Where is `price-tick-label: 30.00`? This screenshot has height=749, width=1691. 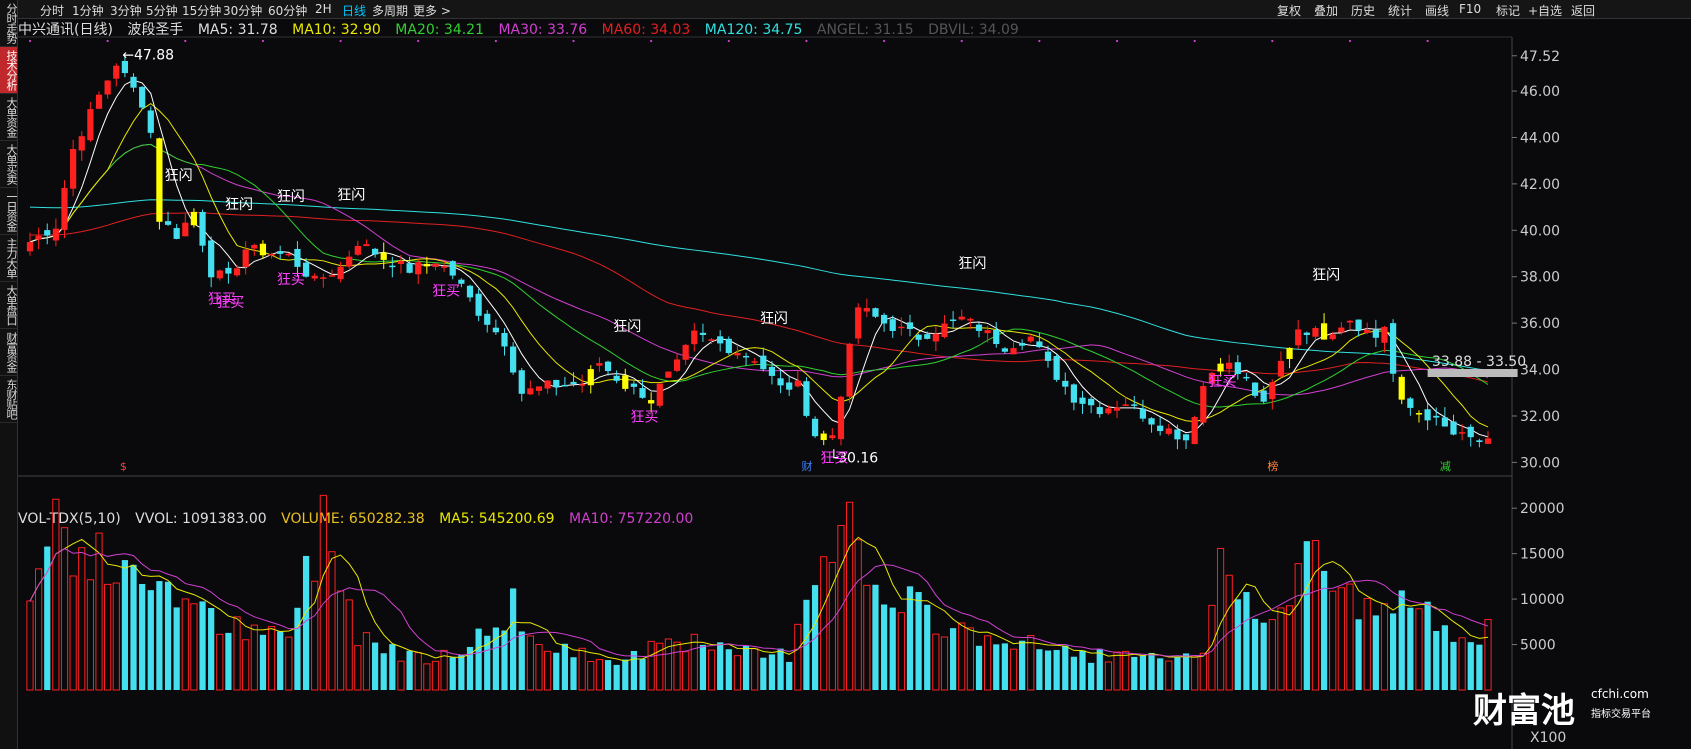 price-tick-label: 30.00 is located at coordinates (1540, 463).